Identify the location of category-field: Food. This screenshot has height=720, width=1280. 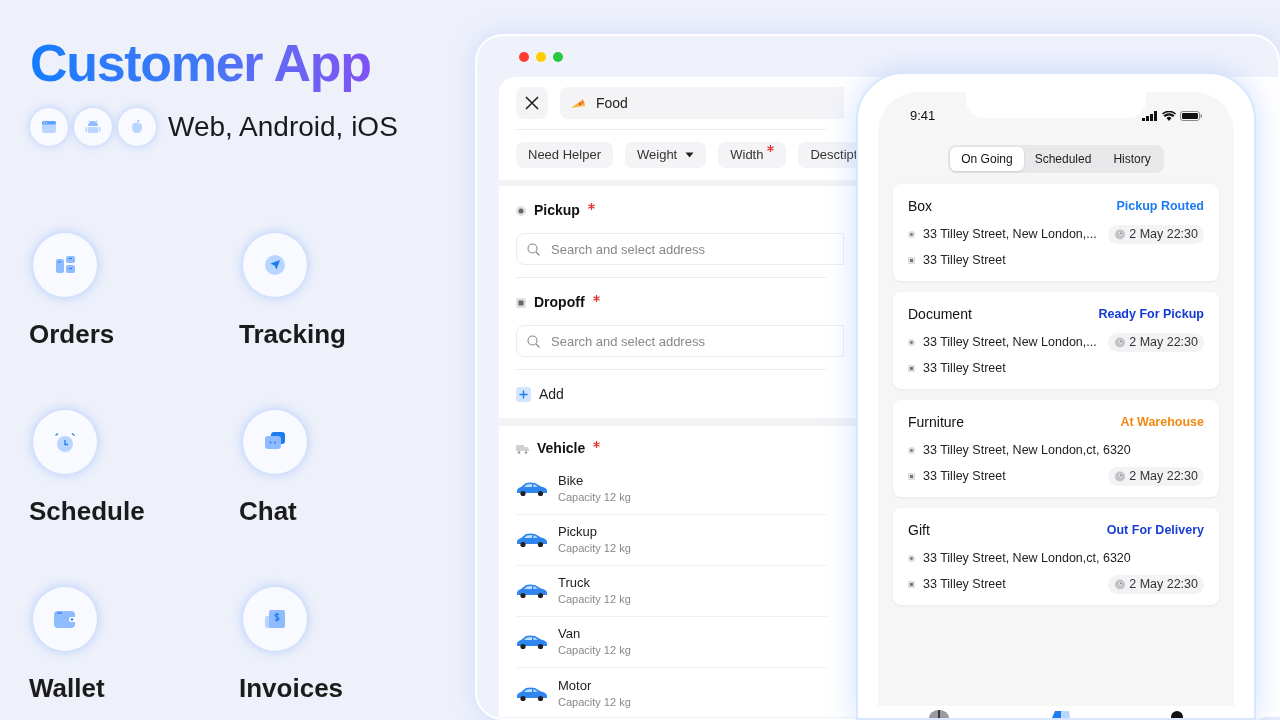
(702, 103).